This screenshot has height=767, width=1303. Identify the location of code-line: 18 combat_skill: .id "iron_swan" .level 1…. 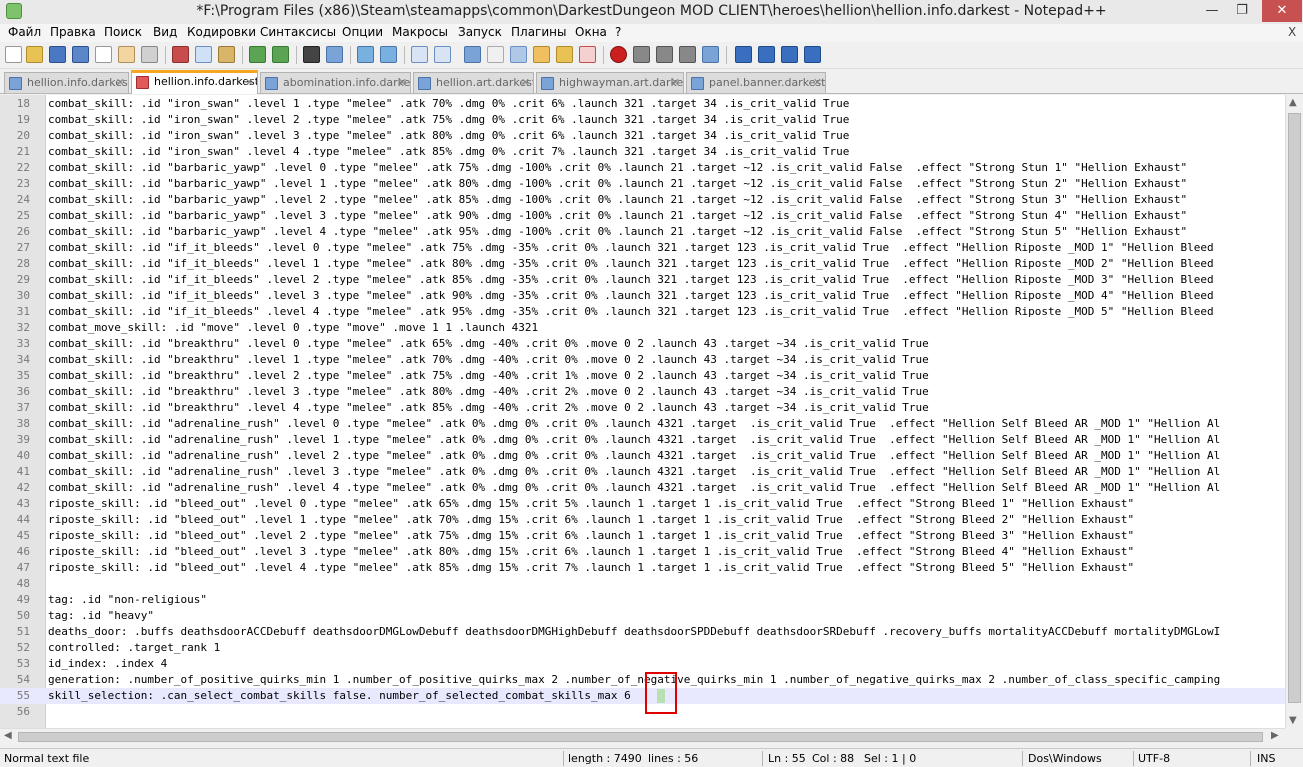
(642, 104).